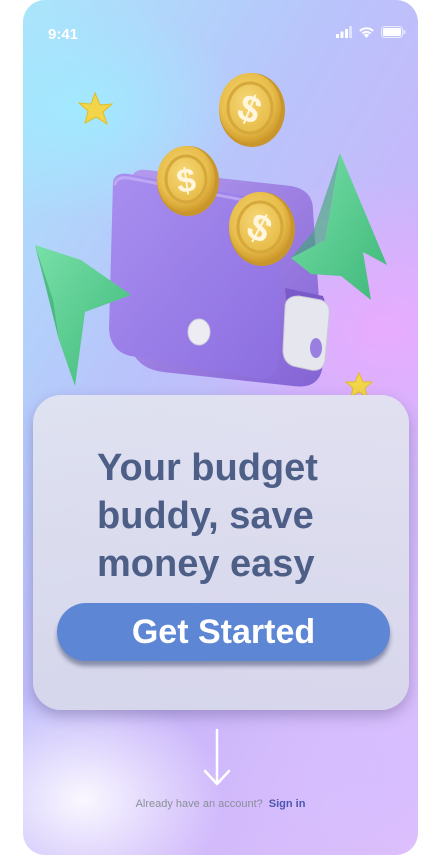 The image size is (436, 855). I want to click on status-icons, so click(371, 32).